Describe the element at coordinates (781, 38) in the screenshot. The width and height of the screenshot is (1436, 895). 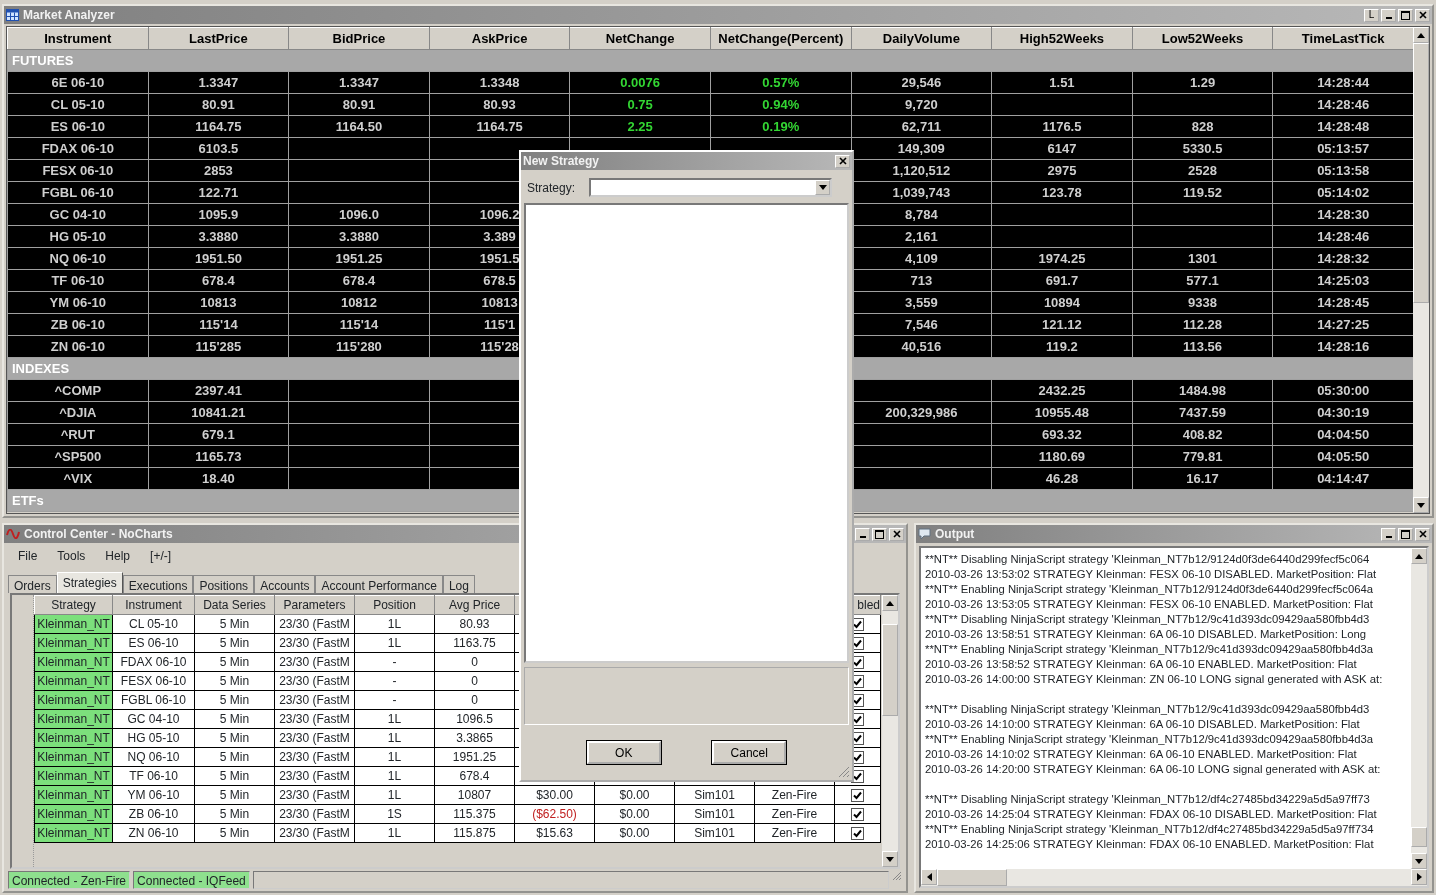
I see `column-header: NetChange(Percent)` at that location.